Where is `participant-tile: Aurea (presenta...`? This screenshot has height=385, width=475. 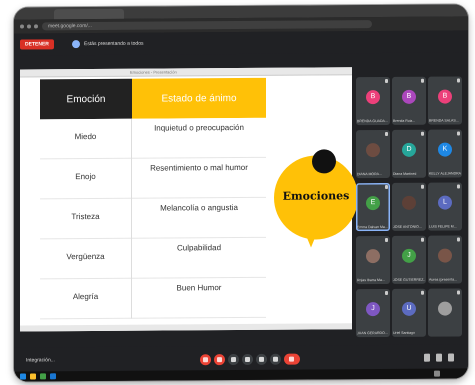
participant-tile: Aurea (presenta... is located at coordinates (445, 259).